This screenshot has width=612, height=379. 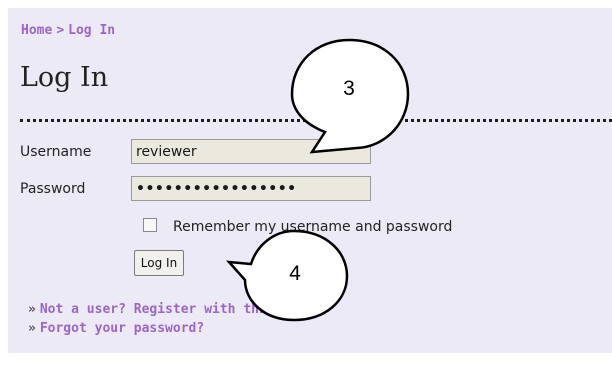 I want to click on callout-3-number: 3, so click(x=349, y=88).